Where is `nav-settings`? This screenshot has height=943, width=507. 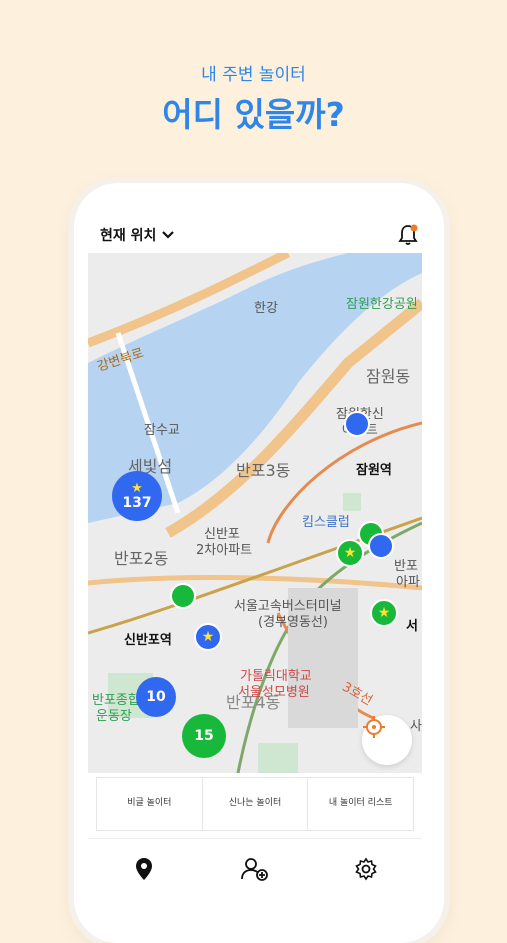 nav-settings is located at coordinates (366, 869).